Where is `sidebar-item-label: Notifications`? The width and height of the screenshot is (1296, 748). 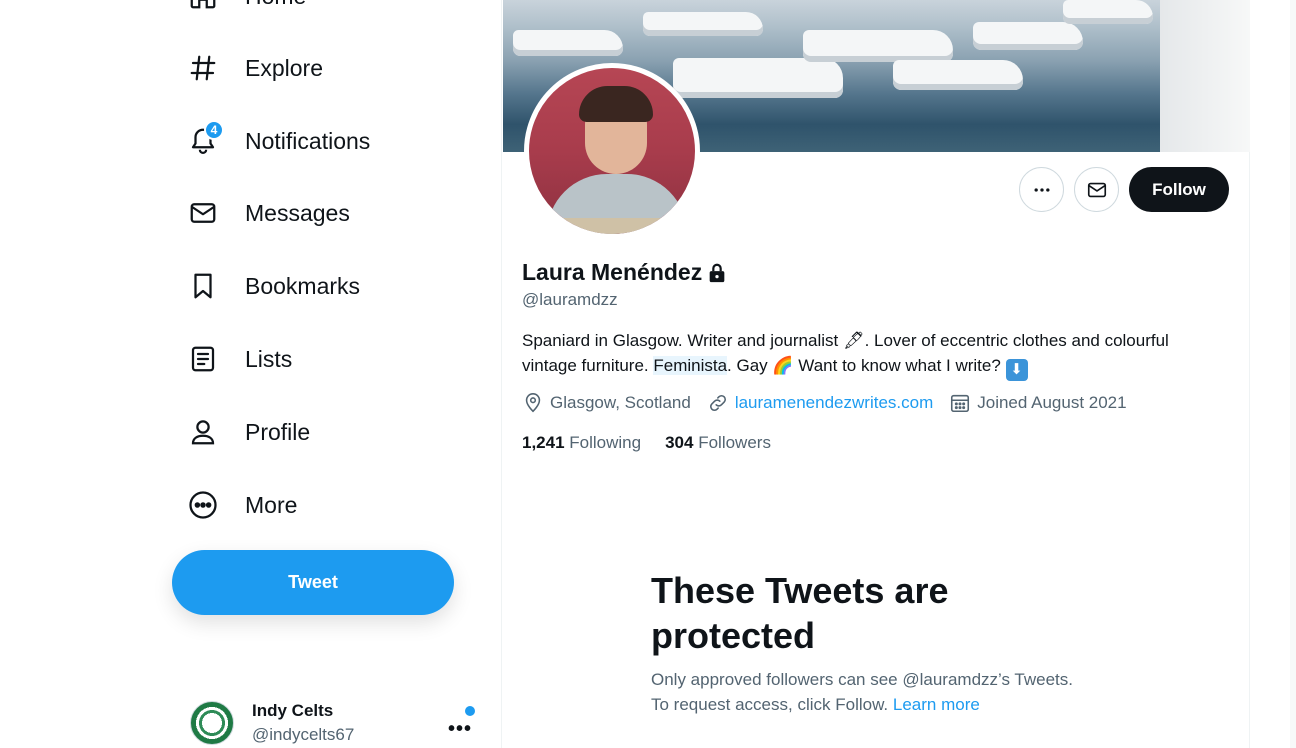 sidebar-item-label: Notifications is located at coordinates (308, 140).